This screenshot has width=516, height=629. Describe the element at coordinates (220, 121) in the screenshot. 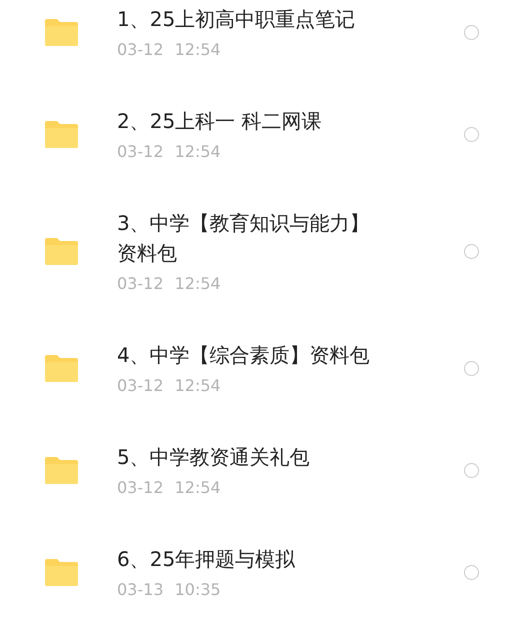

I see `file-name: 2、25上科一 科二网课` at that location.